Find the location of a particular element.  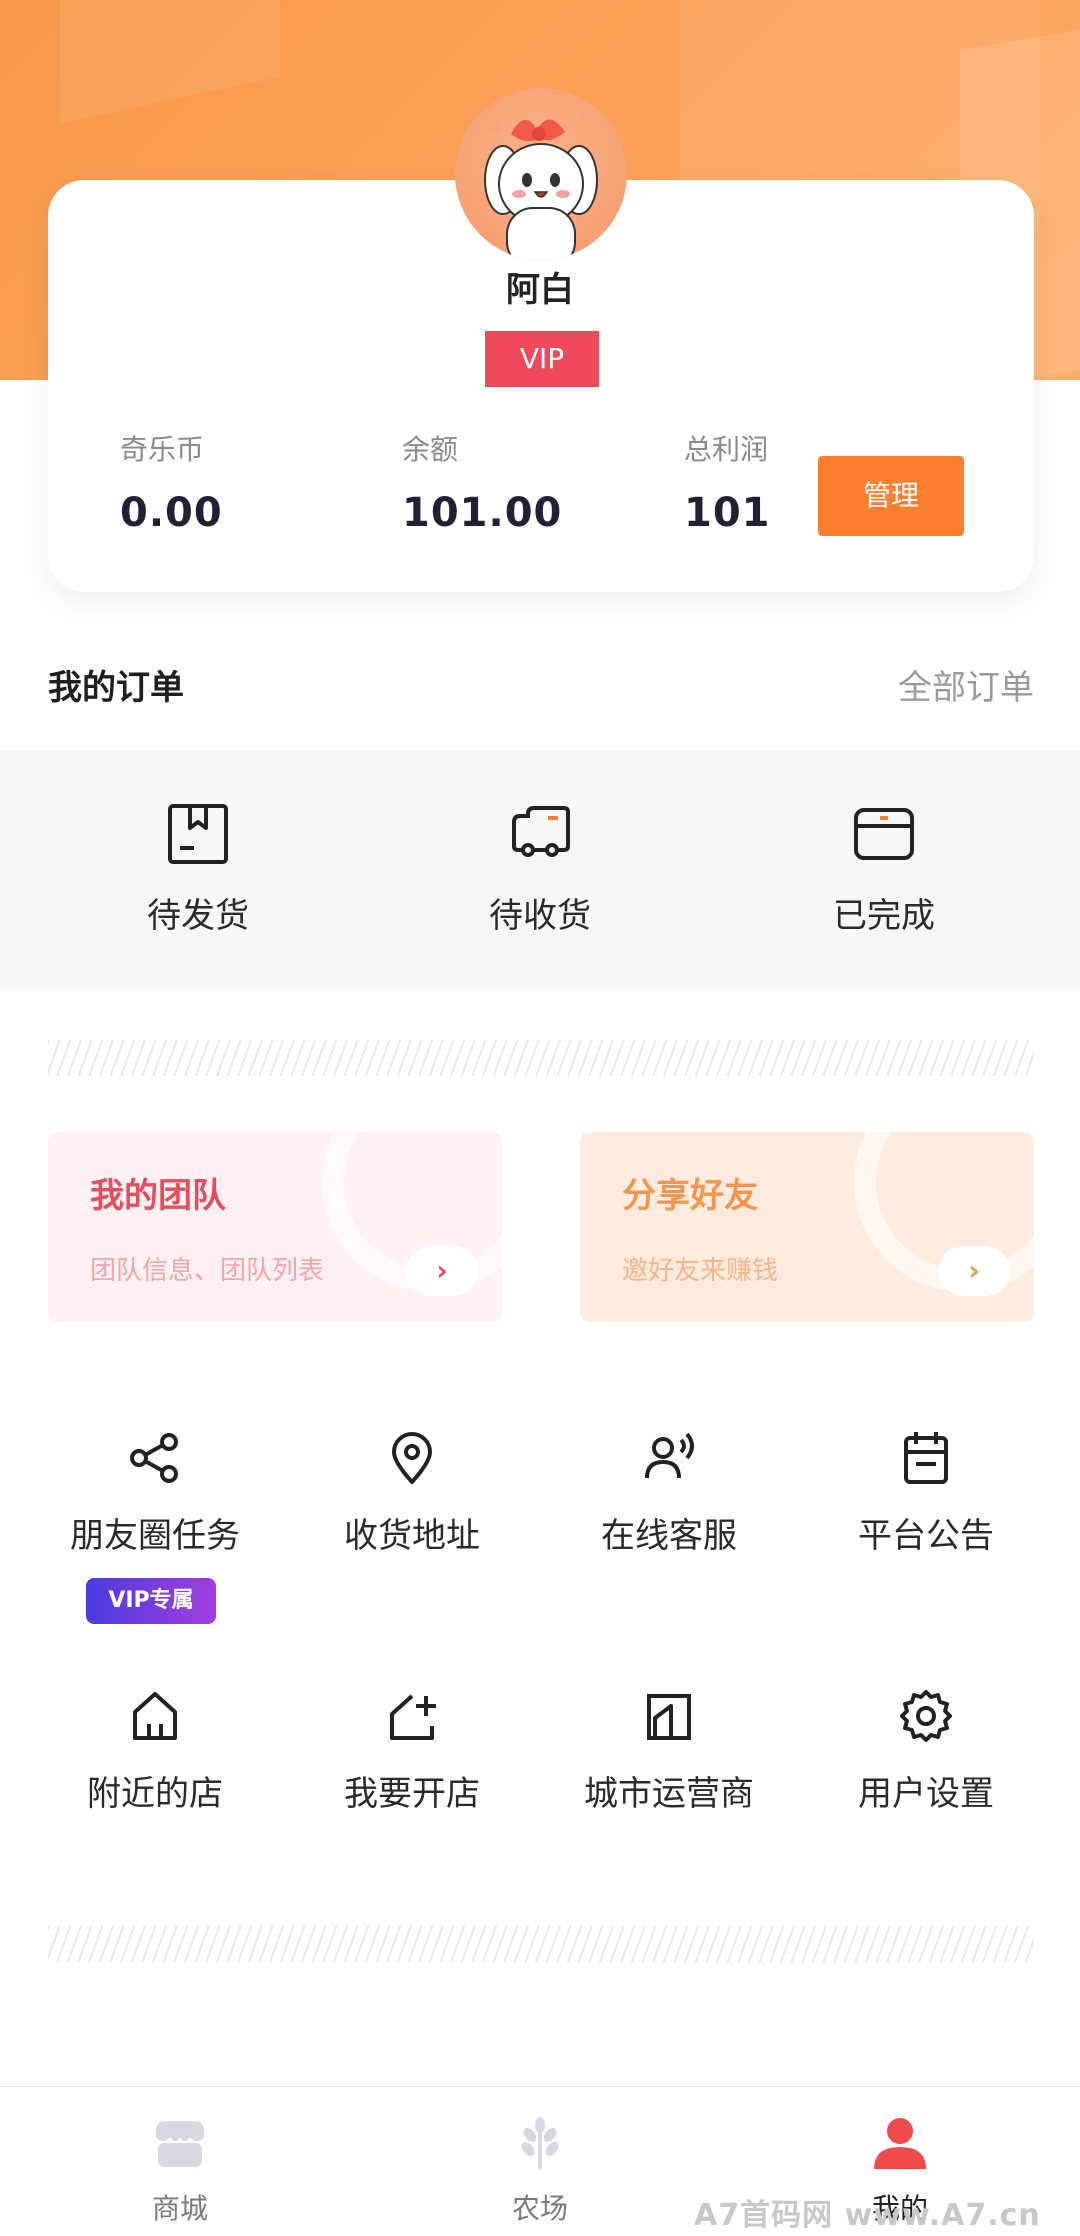

package-done-icon is located at coordinates (884, 834).